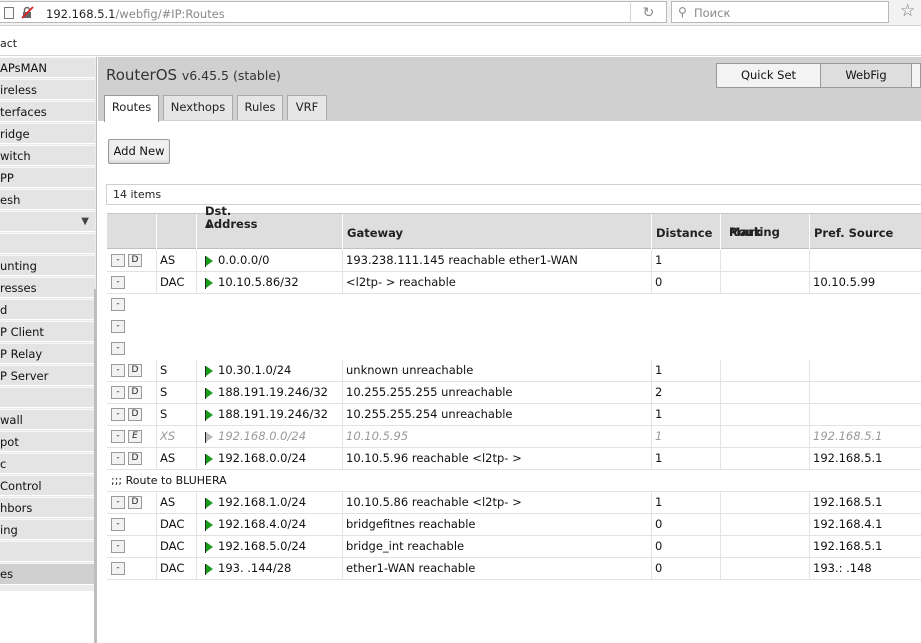 The height and width of the screenshot is (643, 921). I want to click on address-bar: 192.168.5.1/webfig/#IP:Routes ↻, so click(333, 12).